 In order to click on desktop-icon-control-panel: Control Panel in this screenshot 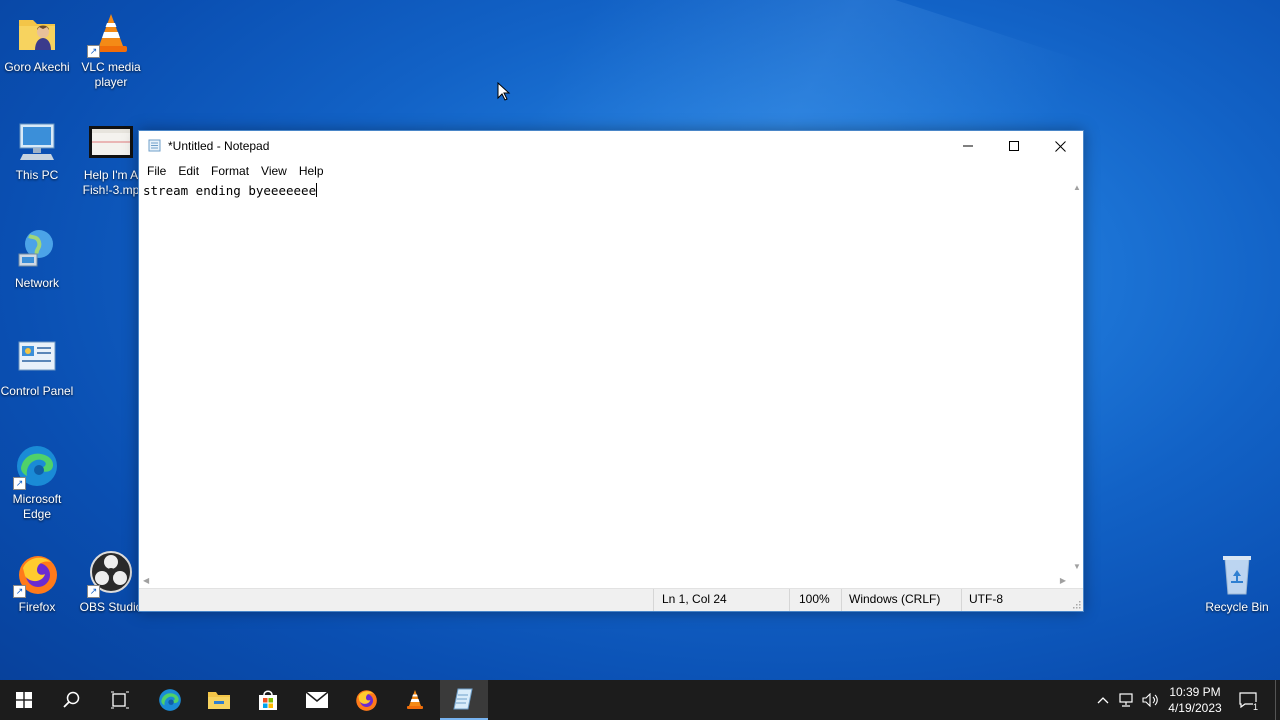, I will do `click(37, 366)`.